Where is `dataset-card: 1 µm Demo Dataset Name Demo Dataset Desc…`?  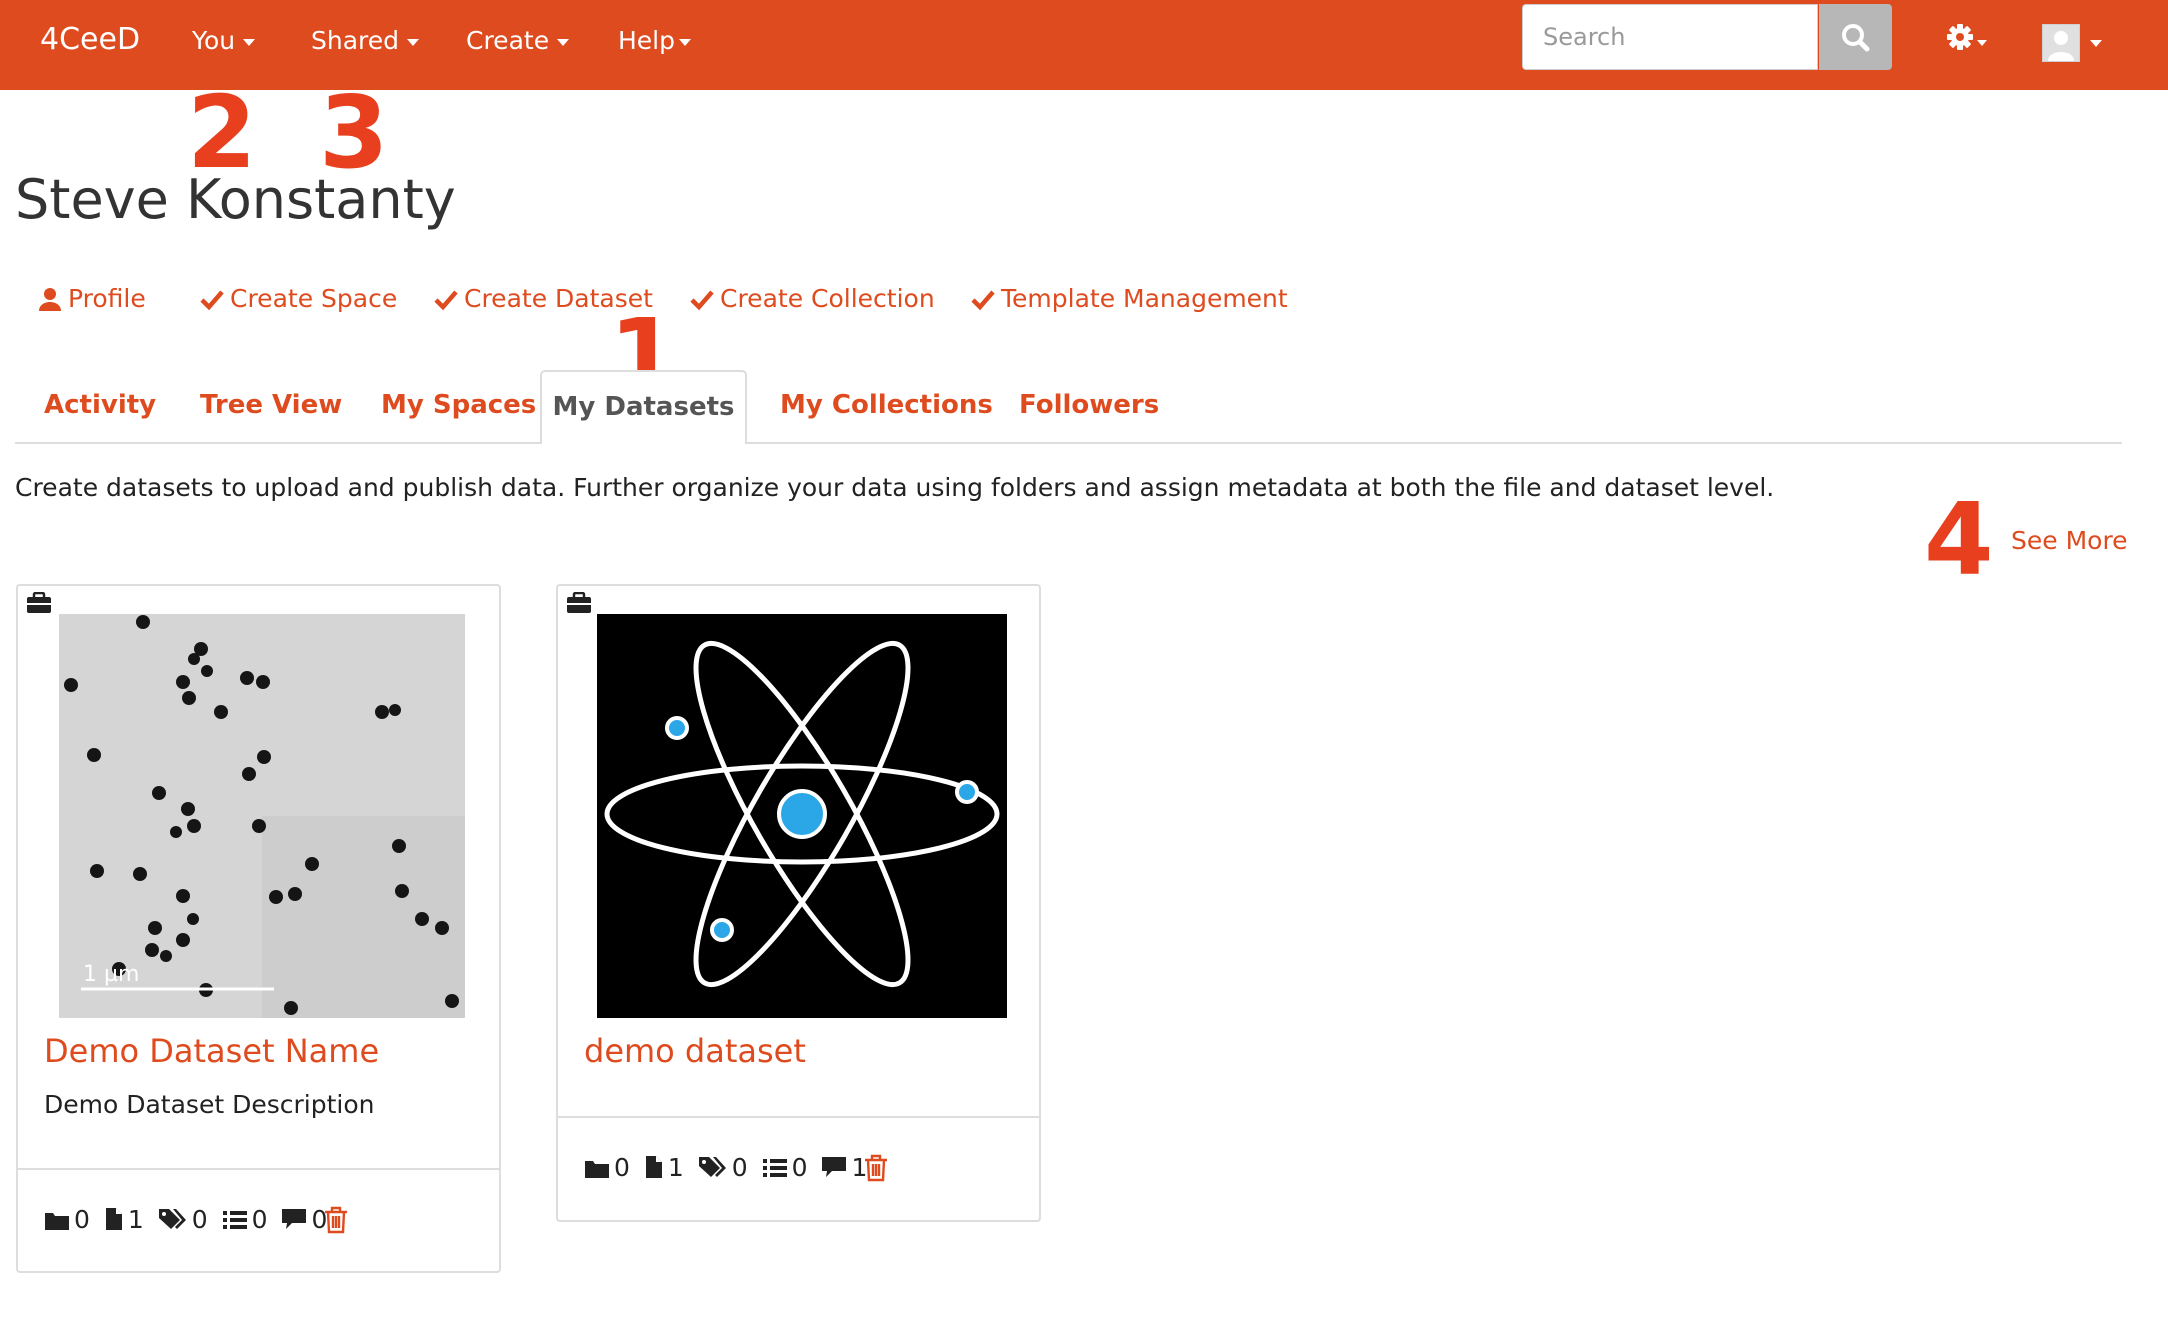
dataset-card: 1 µm Demo Dataset Name Demo Dataset Desc… is located at coordinates (258, 928).